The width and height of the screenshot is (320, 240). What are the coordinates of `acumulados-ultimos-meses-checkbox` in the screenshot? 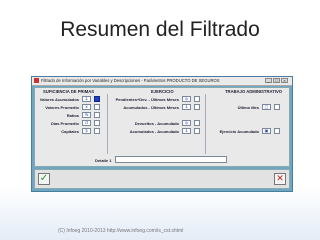 It's located at (197, 107).